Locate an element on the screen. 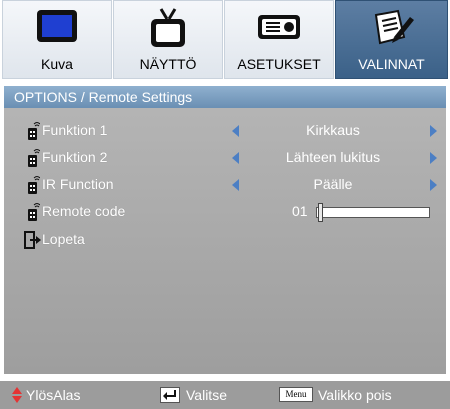  monitor-icon is located at coordinates (57, 26).